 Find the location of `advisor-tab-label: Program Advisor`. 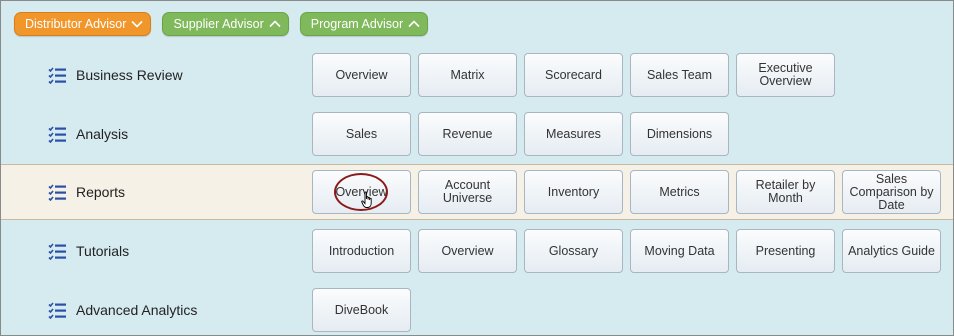

advisor-tab-label: Program Advisor is located at coordinates (357, 24).